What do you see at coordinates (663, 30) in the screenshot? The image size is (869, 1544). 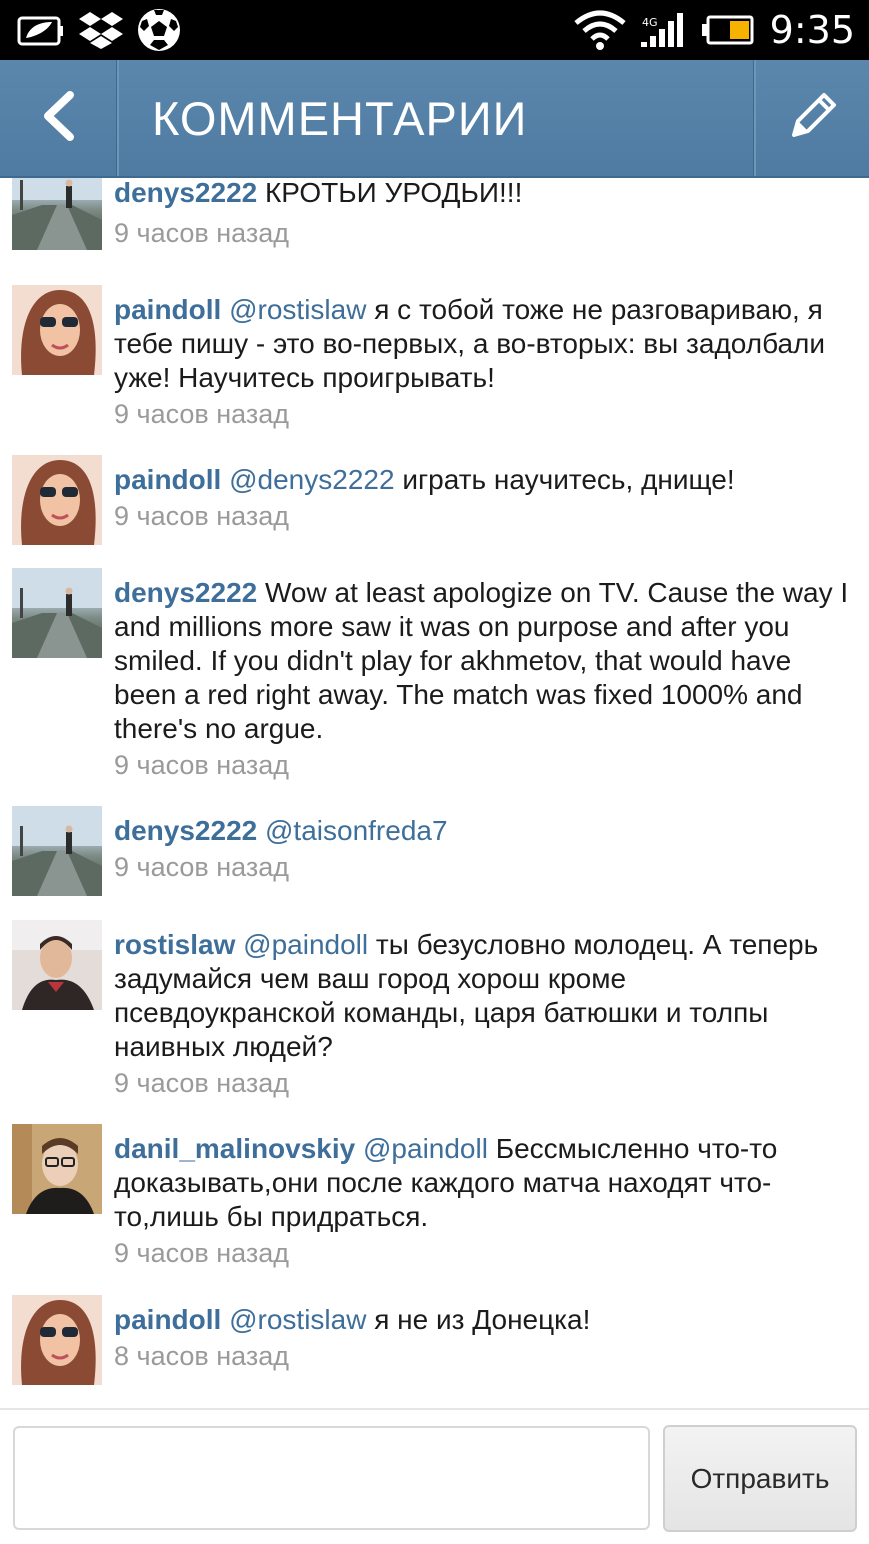 I see `signal-icon: 4G` at bounding box center [663, 30].